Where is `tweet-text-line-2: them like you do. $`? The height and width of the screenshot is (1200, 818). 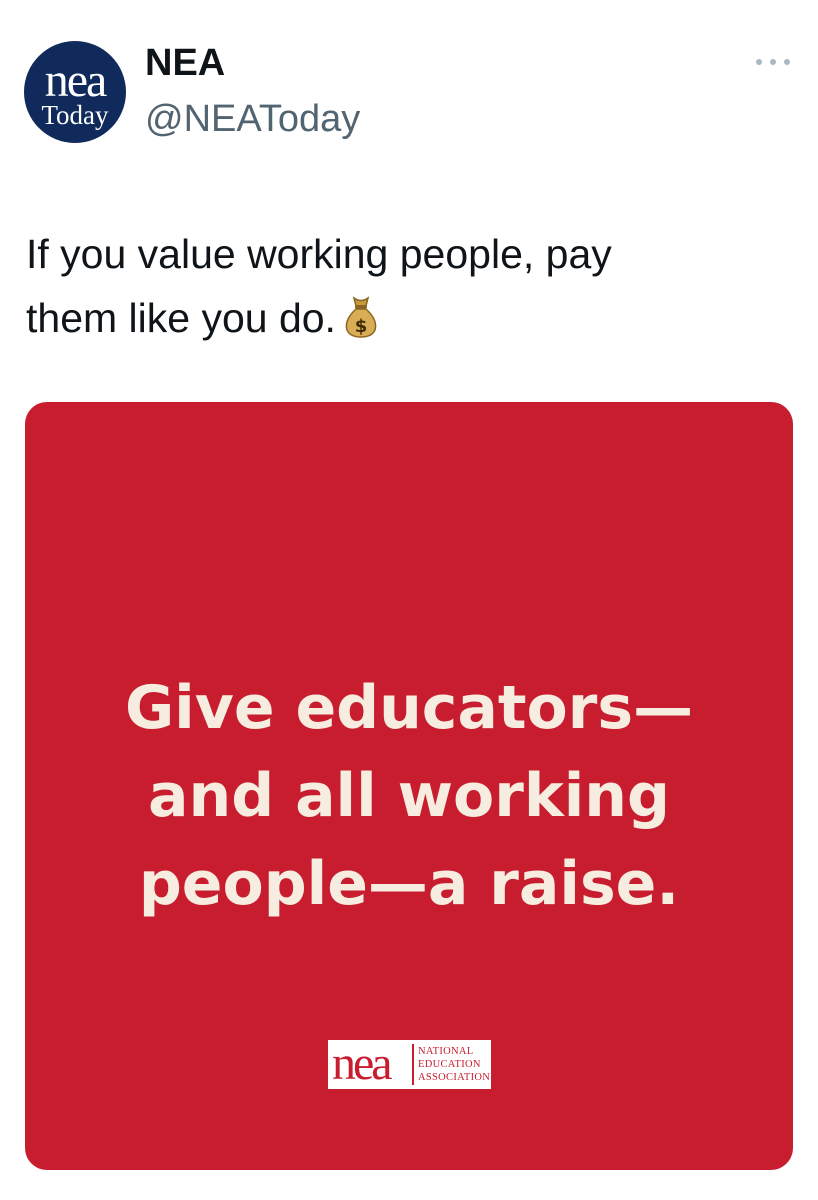 tweet-text-line-2: them like you do. $ is located at coordinates (406, 321).